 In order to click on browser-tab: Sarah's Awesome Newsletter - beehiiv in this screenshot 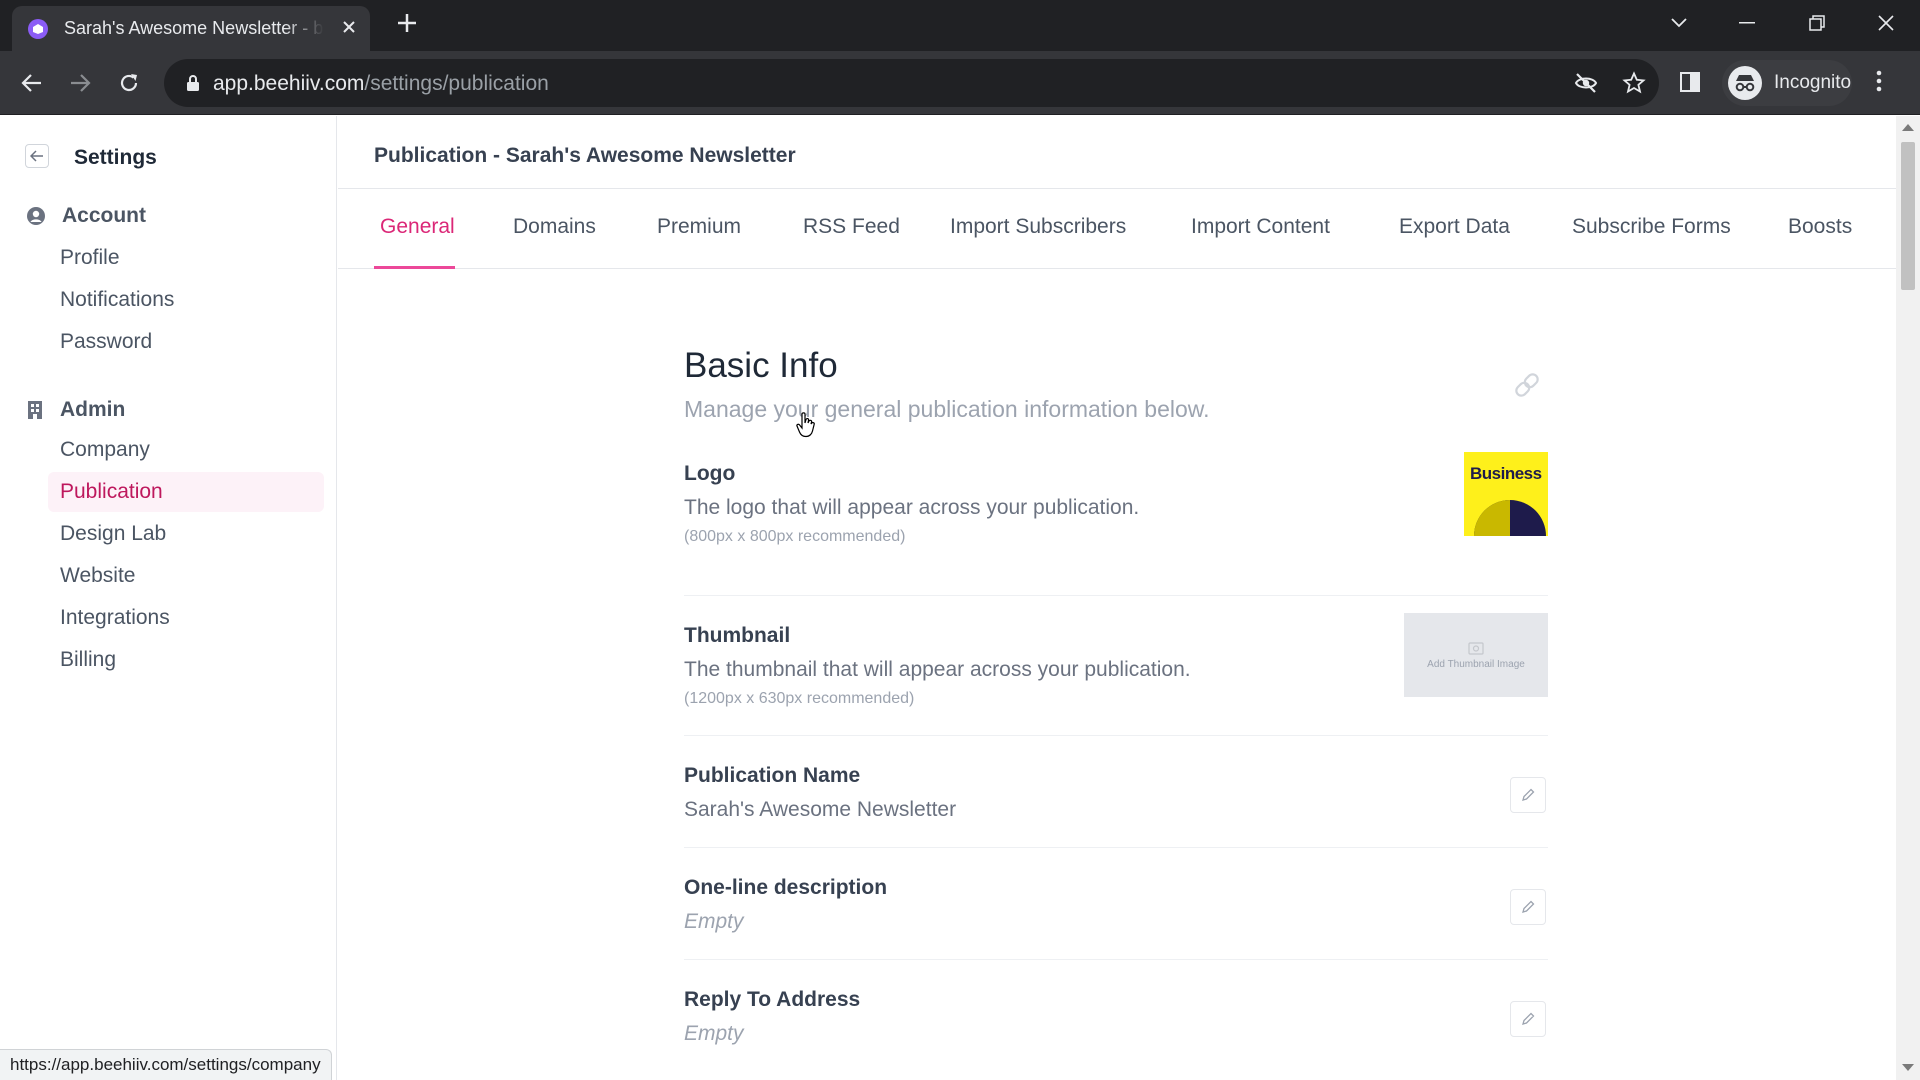, I will do `click(191, 28)`.